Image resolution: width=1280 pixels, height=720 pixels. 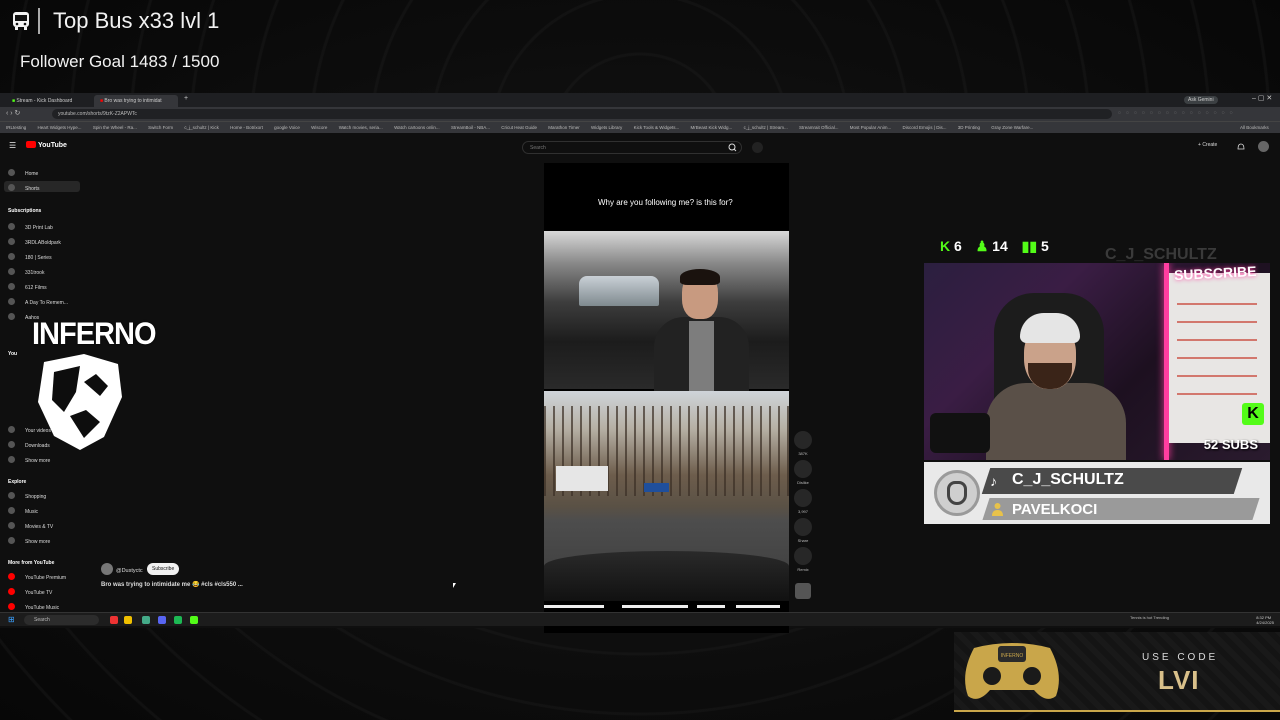 I want to click on system-clock: 8:32 PM 4/24/2025, so click(x=1265, y=620).